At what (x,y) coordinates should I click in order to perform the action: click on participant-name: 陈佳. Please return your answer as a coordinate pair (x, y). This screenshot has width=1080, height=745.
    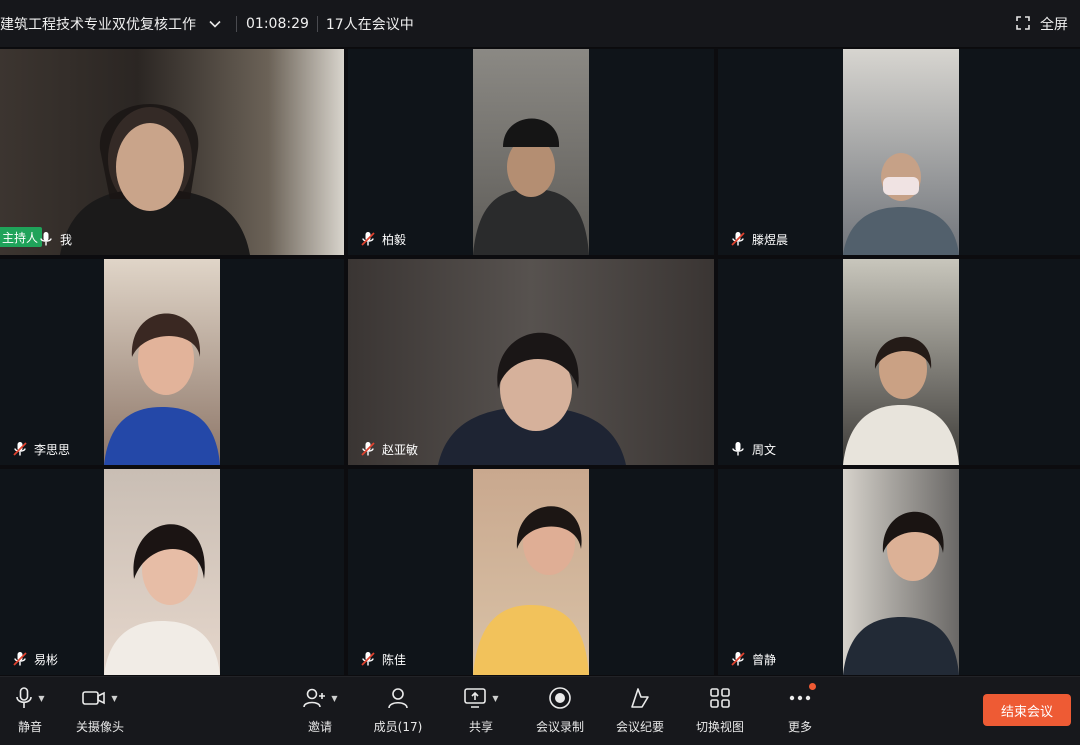
    Looking at the image, I should click on (394, 659).